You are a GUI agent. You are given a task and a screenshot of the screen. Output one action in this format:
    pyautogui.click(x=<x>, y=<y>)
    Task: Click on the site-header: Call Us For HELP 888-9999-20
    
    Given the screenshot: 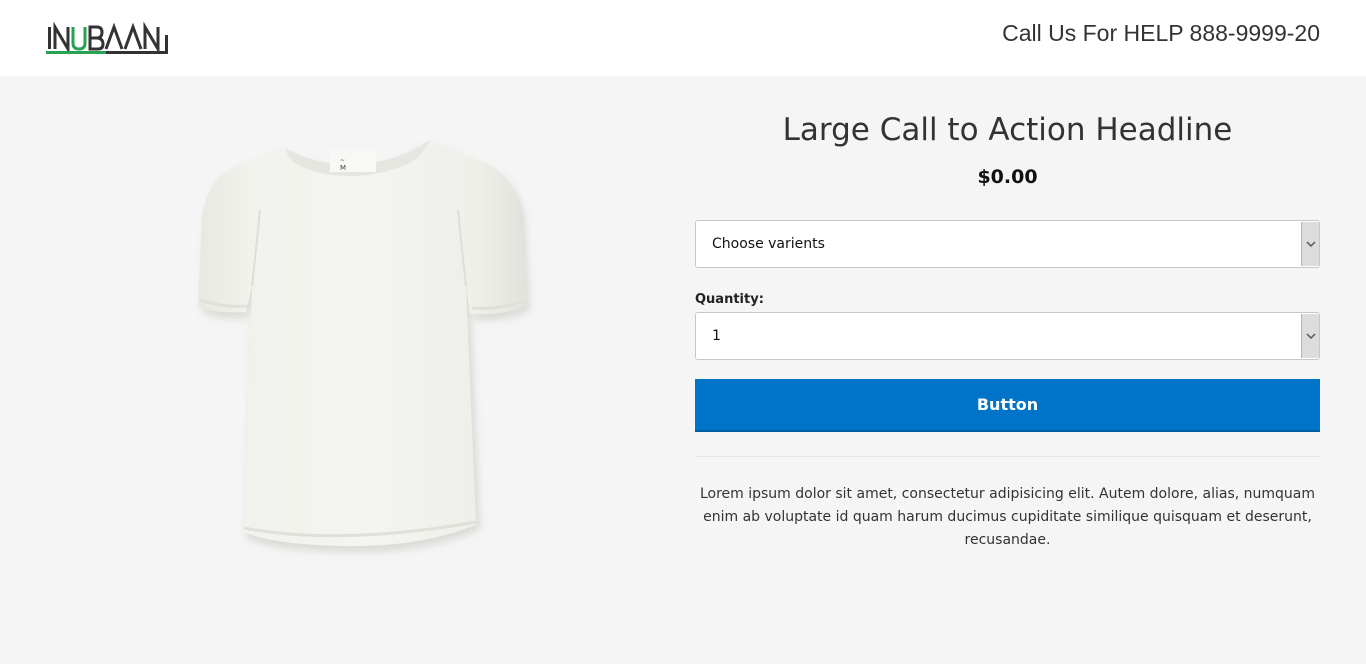 What is the action you would take?
    pyautogui.click(x=683, y=38)
    